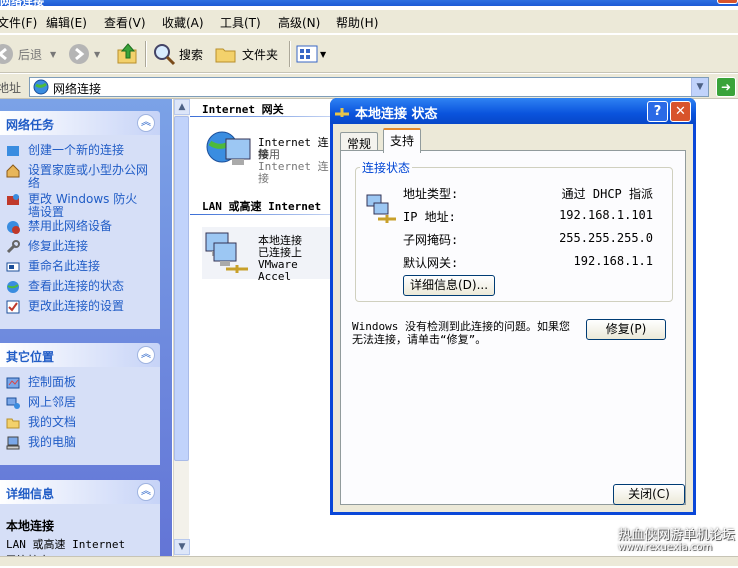 The image size is (738, 568). I want to click on address-label: 地址, so click(11, 88).